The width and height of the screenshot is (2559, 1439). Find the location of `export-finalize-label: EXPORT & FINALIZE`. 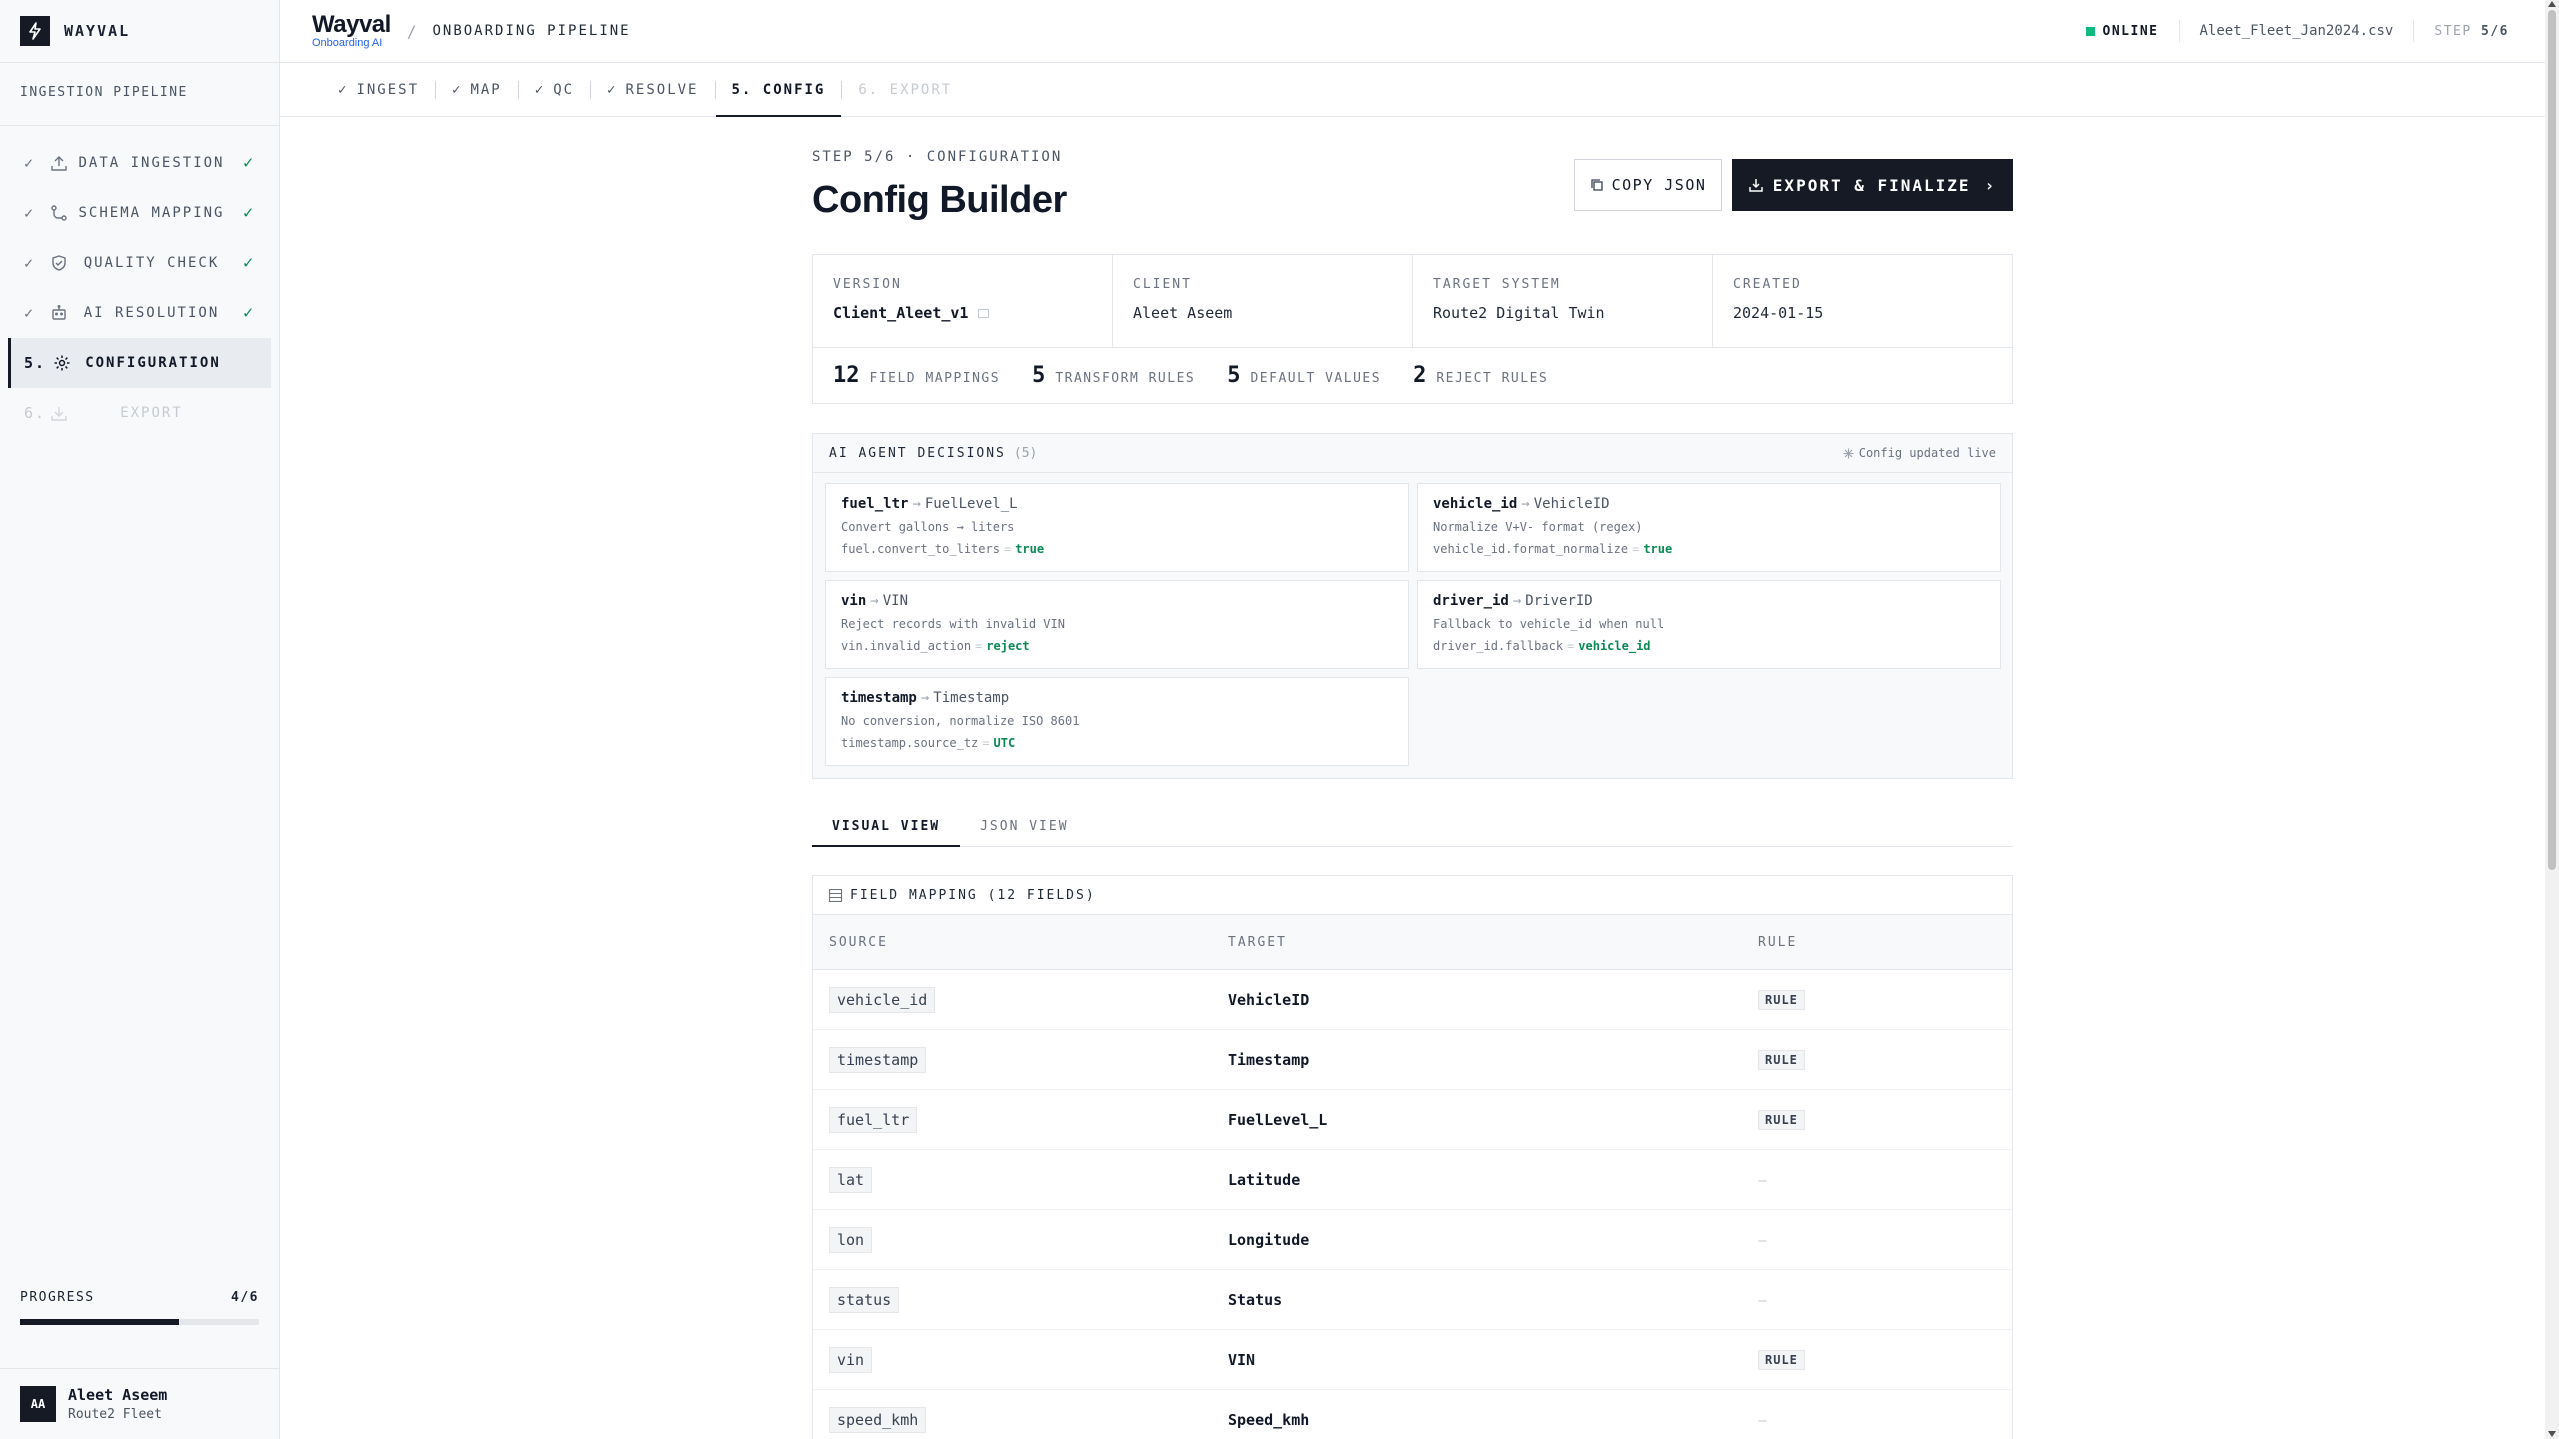

export-finalize-label: EXPORT & FINALIZE is located at coordinates (1871, 185).